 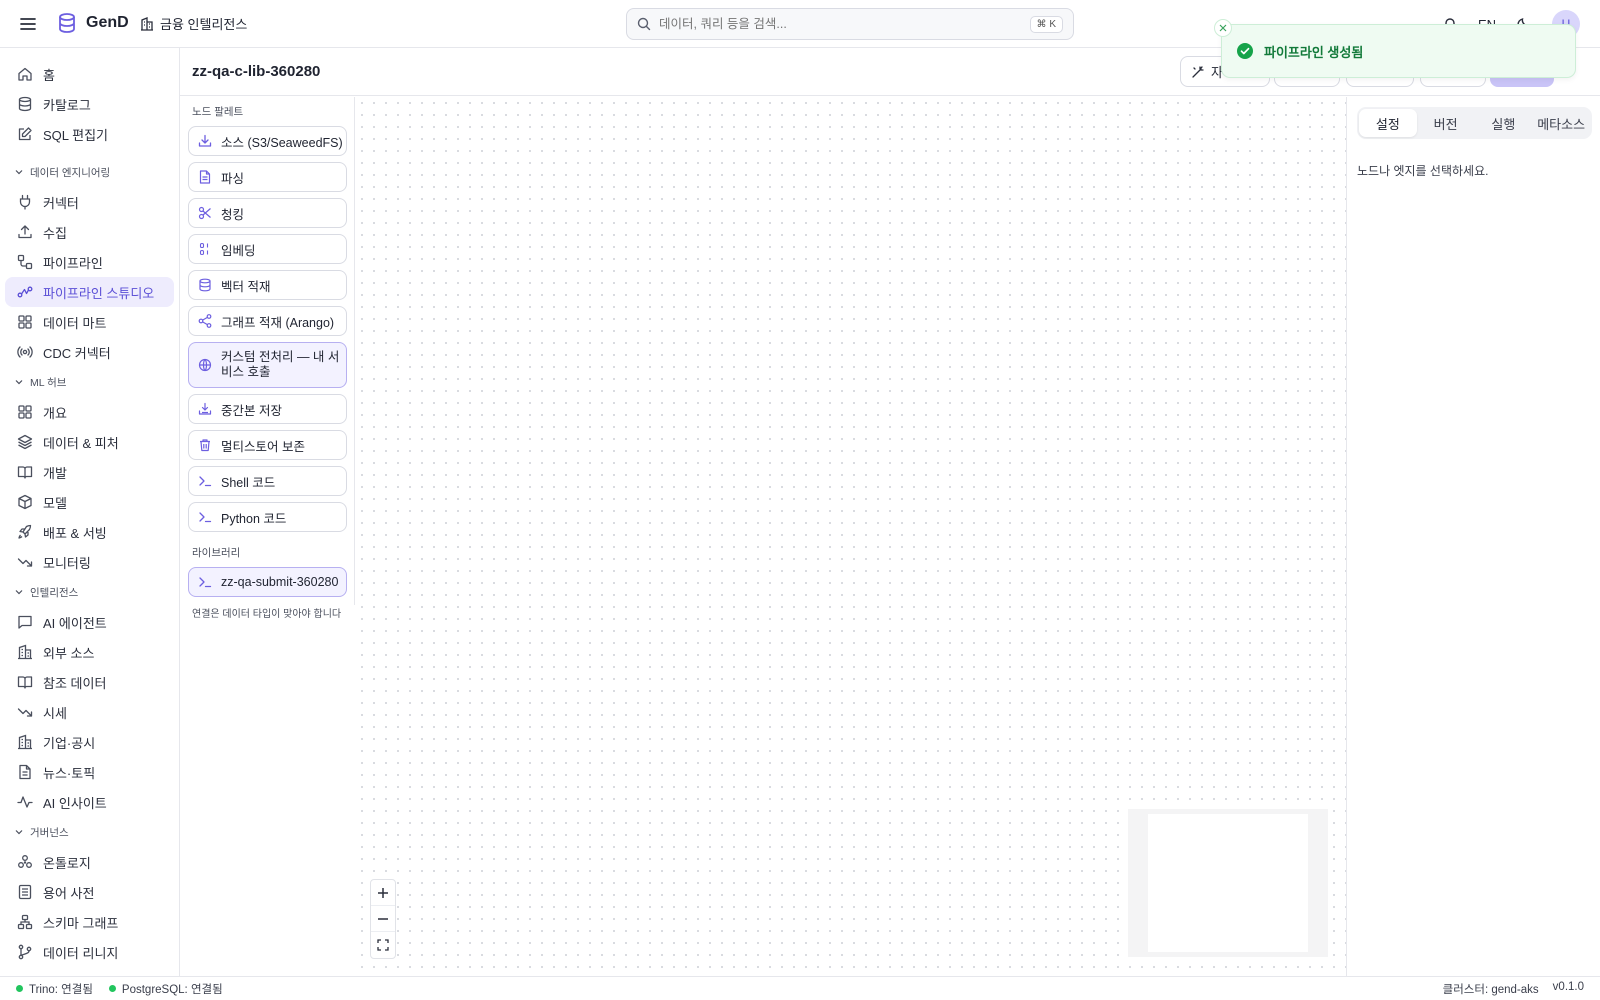 I want to click on status-trino: Trino: 연결됨, so click(x=54, y=989).